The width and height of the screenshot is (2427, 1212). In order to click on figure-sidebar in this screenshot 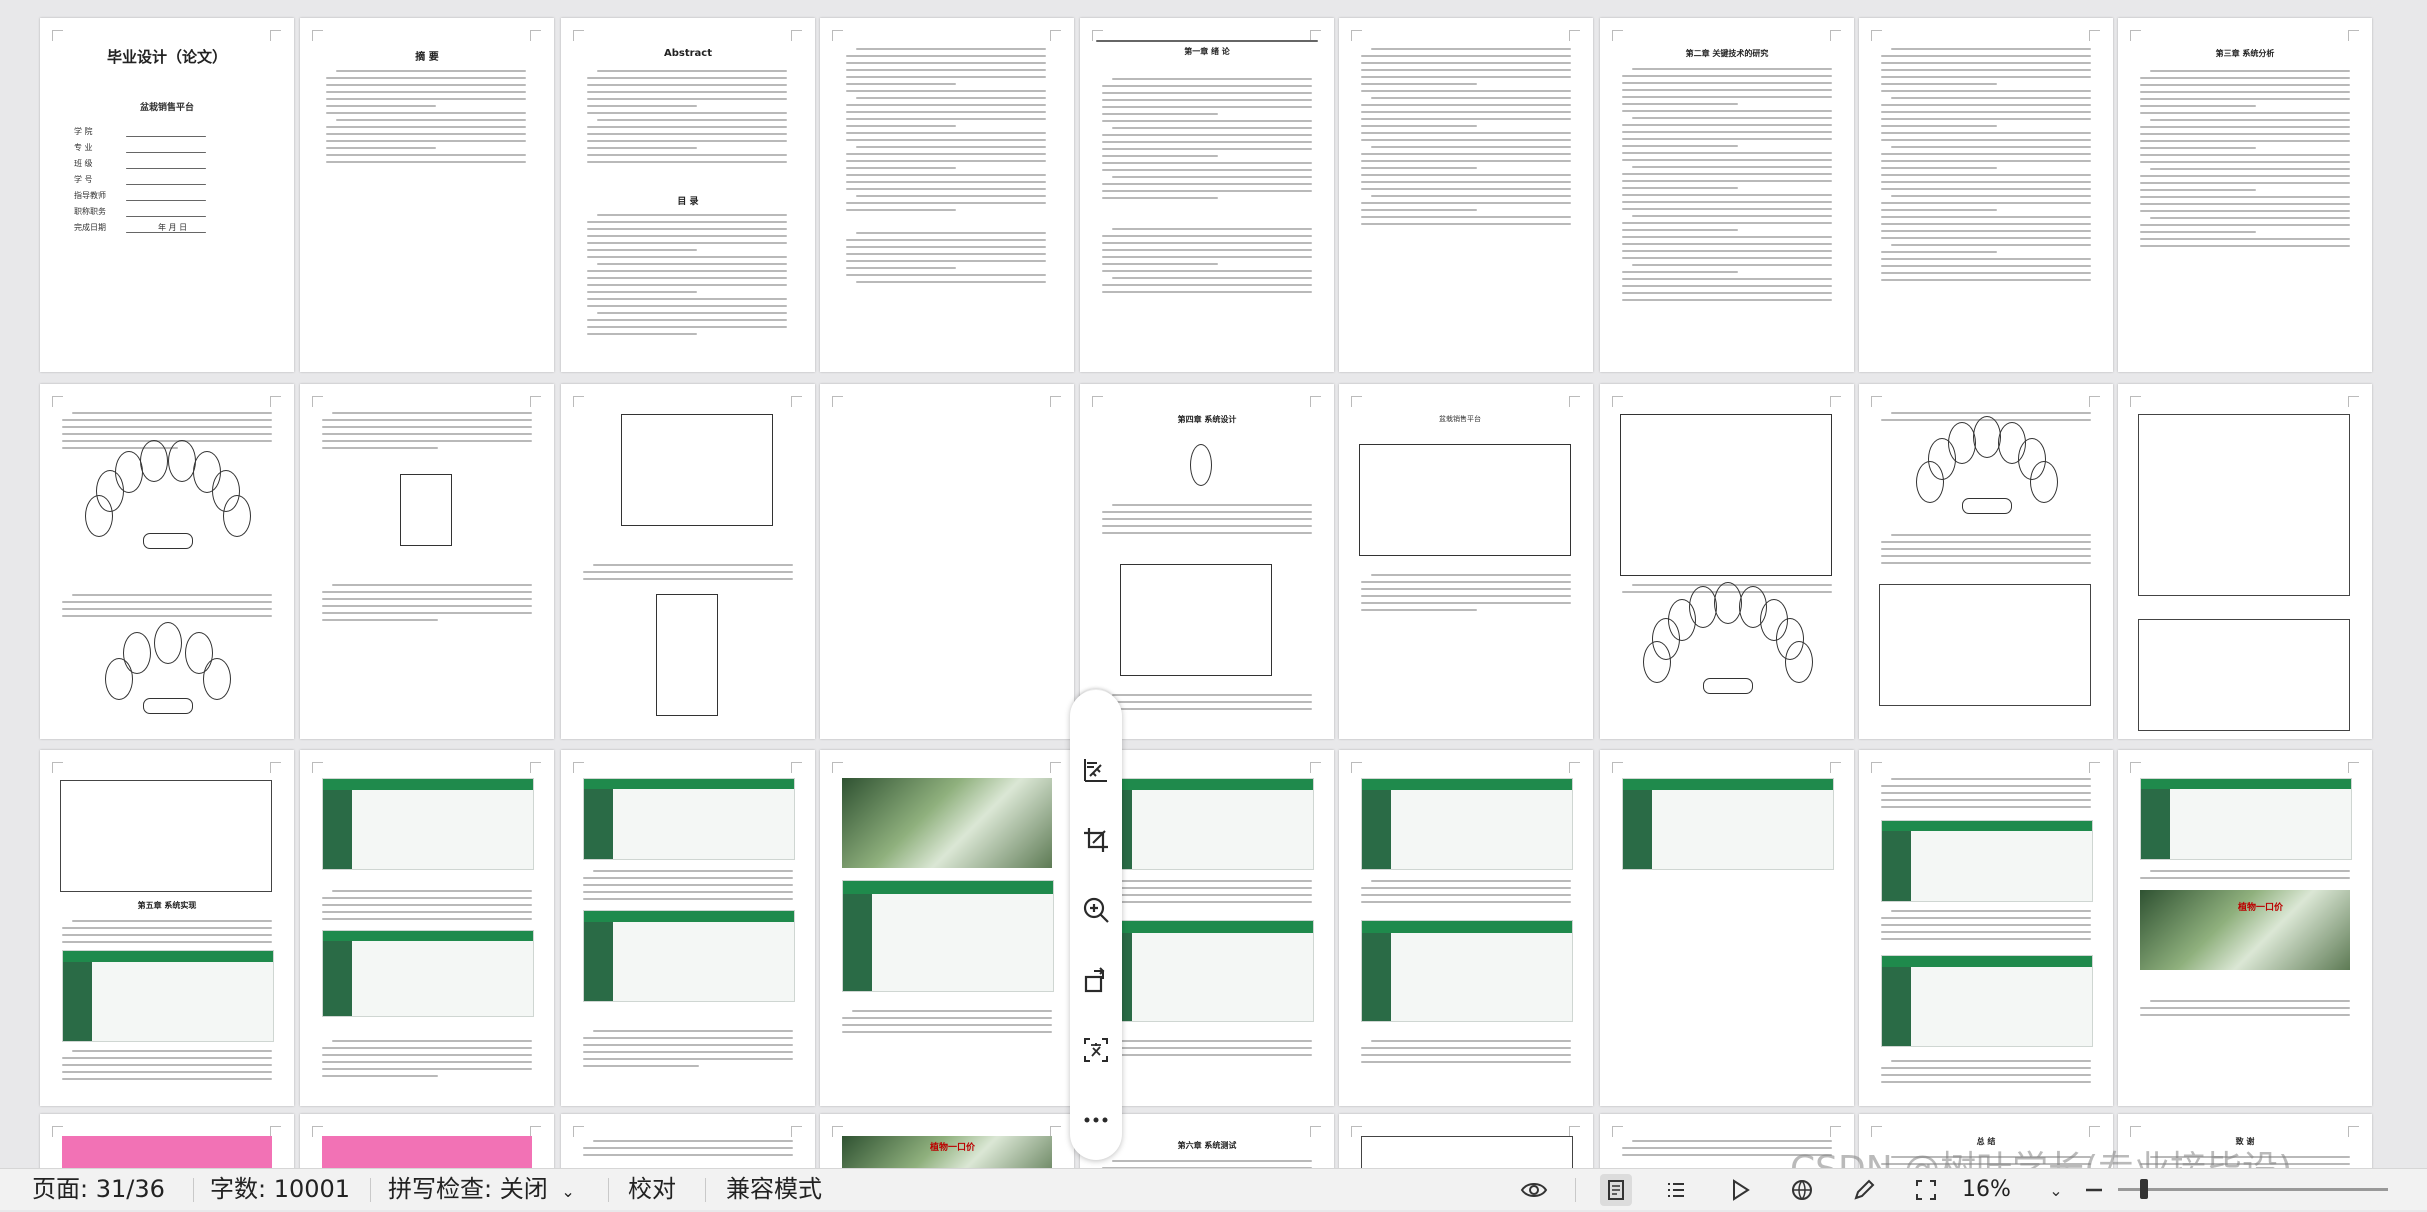, I will do `click(338, 978)`.